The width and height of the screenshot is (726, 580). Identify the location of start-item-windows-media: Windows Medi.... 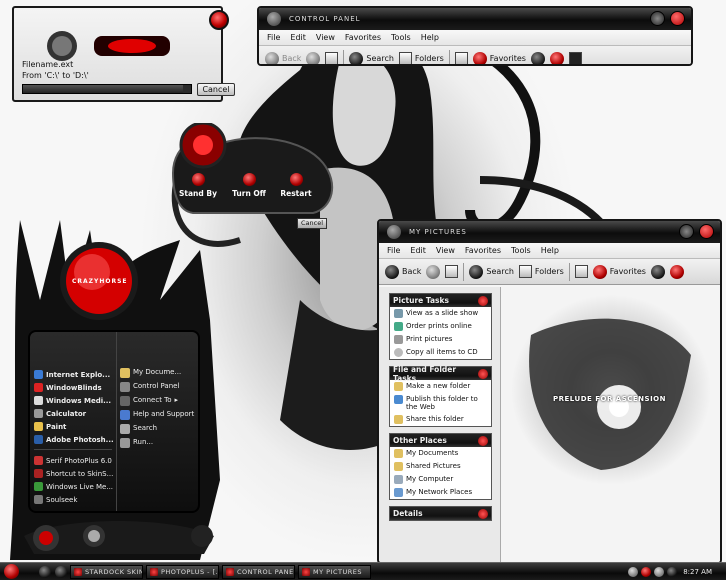
(73, 400).